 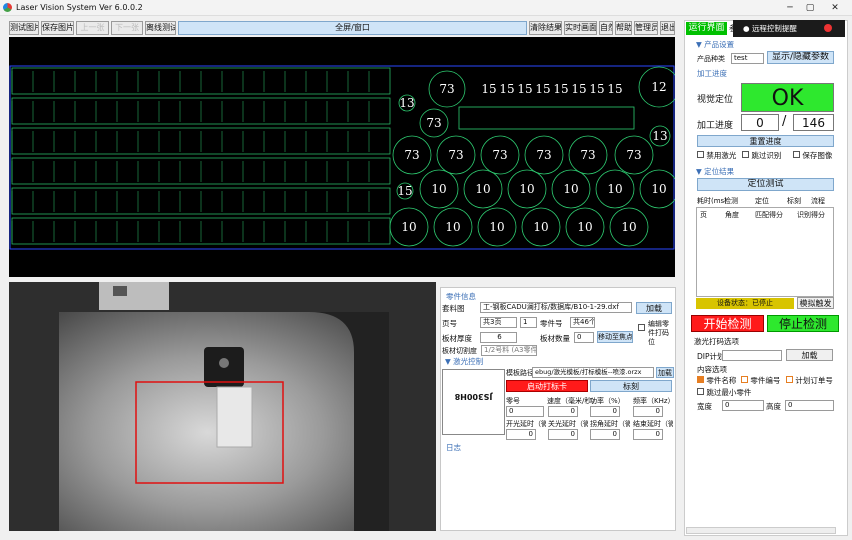 What do you see at coordinates (499, 155) in the screenshot?
I see `part-circle-label: 73` at bounding box center [499, 155].